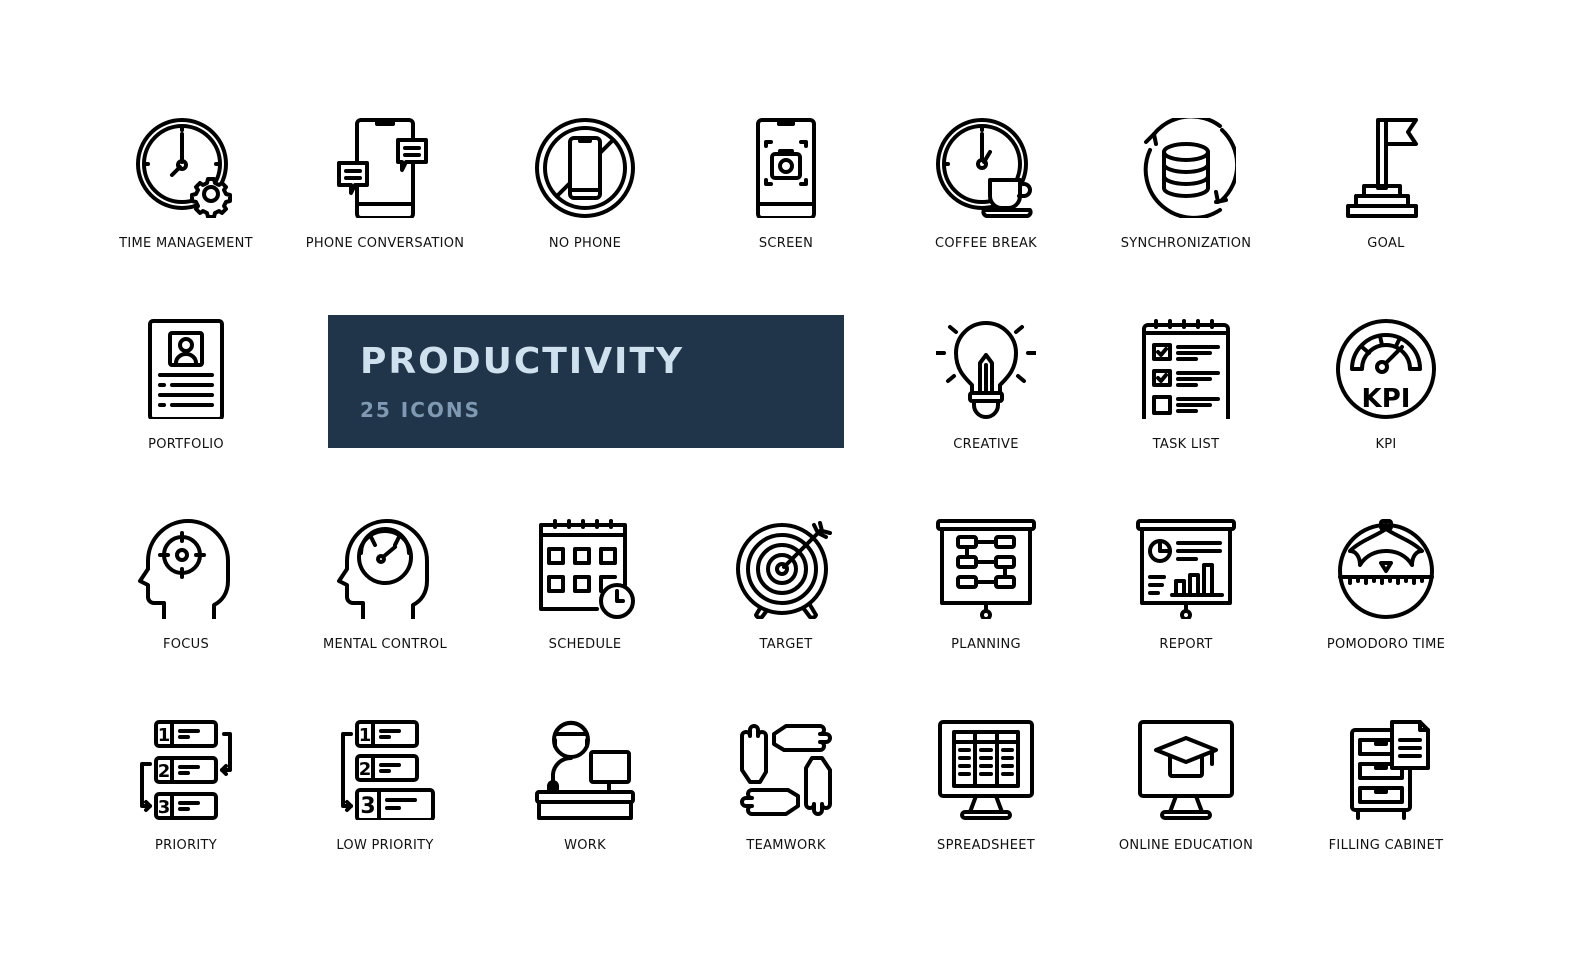 The width and height of the screenshot is (1592, 980). Describe the element at coordinates (1186, 644) in the screenshot. I see `icon-label: REPORT` at that location.